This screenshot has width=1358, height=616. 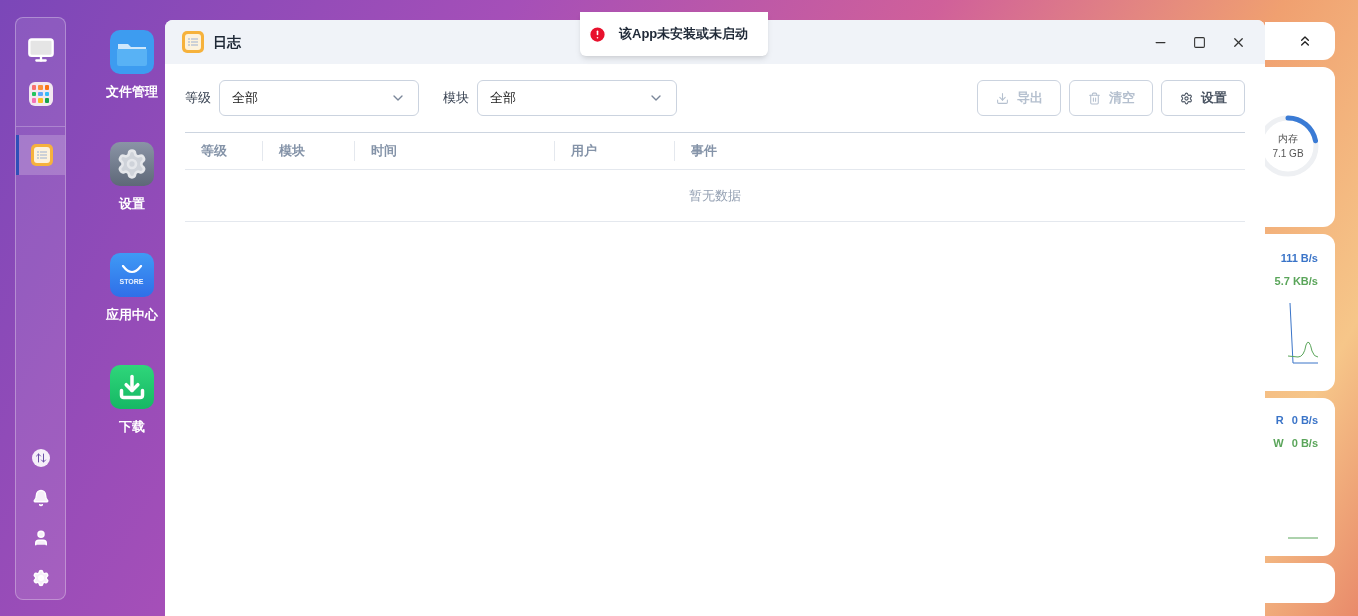 What do you see at coordinates (1278, 443) in the screenshot?
I see `write-label: W` at bounding box center [1278, 443].